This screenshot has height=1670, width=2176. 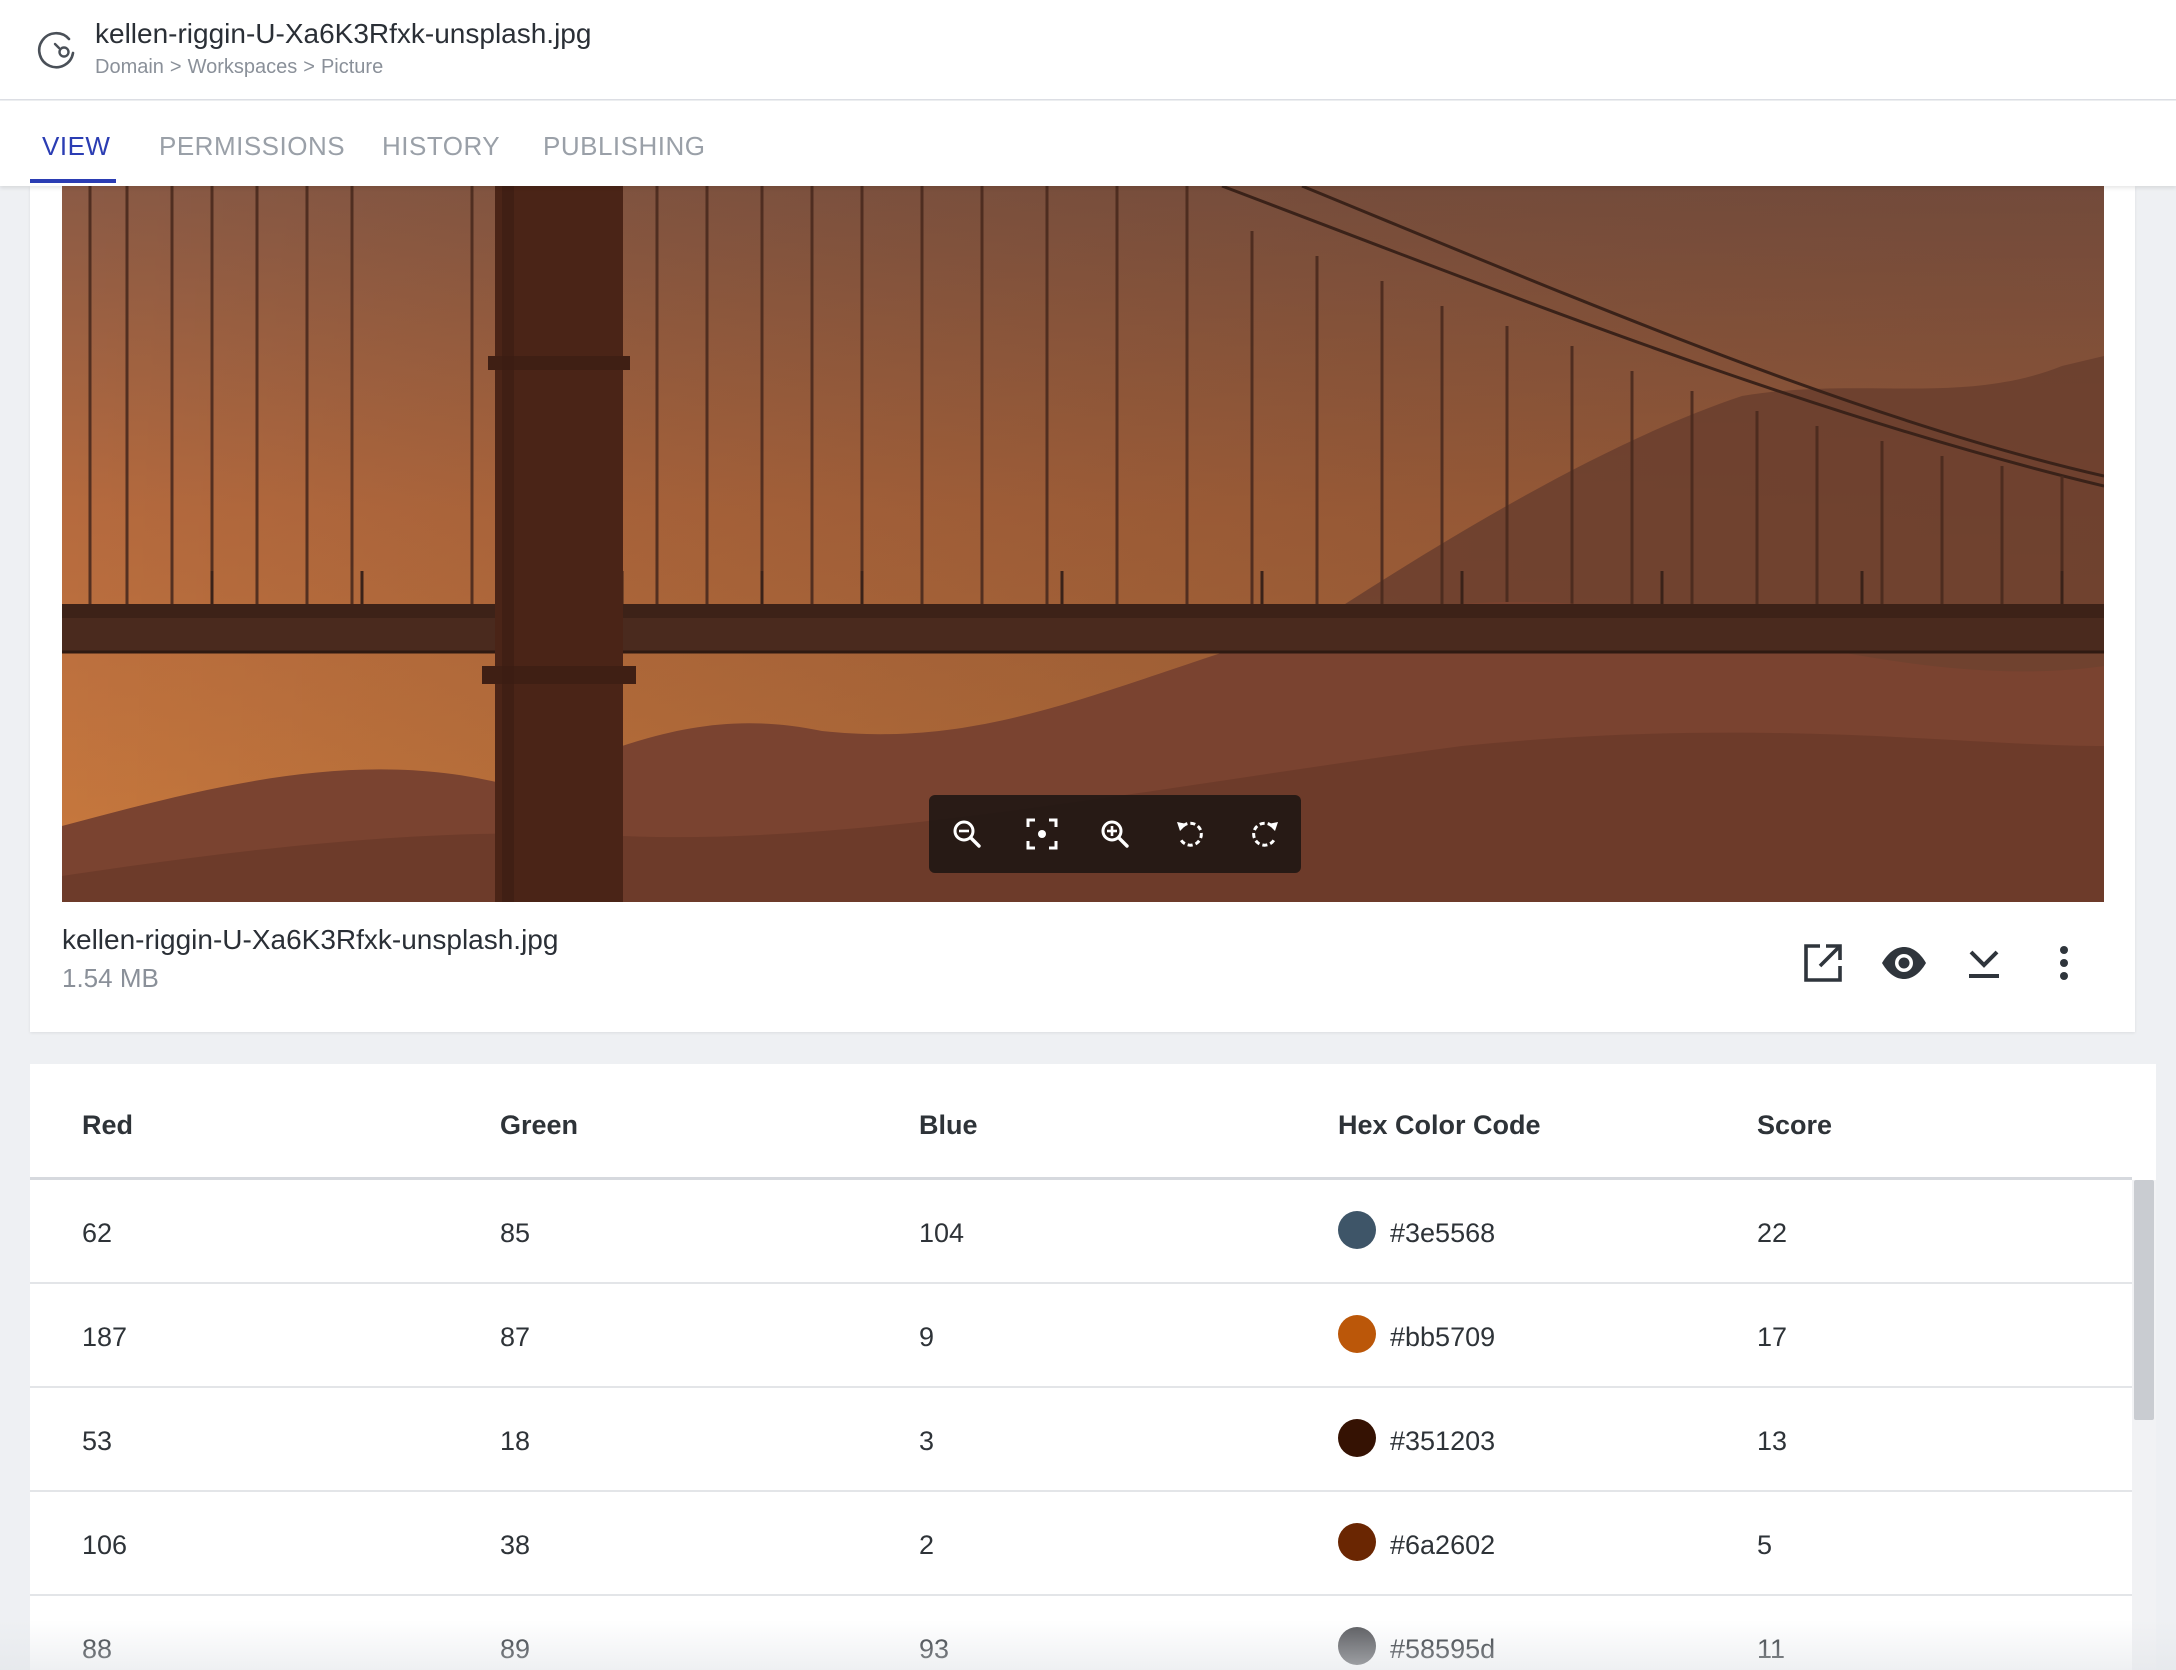 I want to click on breadcrumb: Domain > Workspaces > Picture, so click(x=239, y=67).